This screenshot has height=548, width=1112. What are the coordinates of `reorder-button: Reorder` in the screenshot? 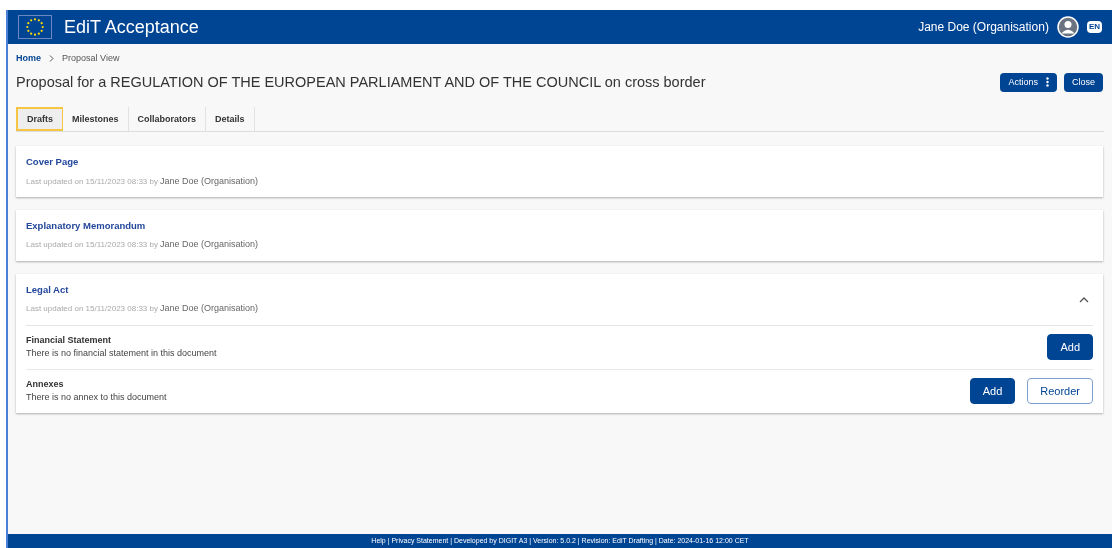 It's located at (1060, 391).